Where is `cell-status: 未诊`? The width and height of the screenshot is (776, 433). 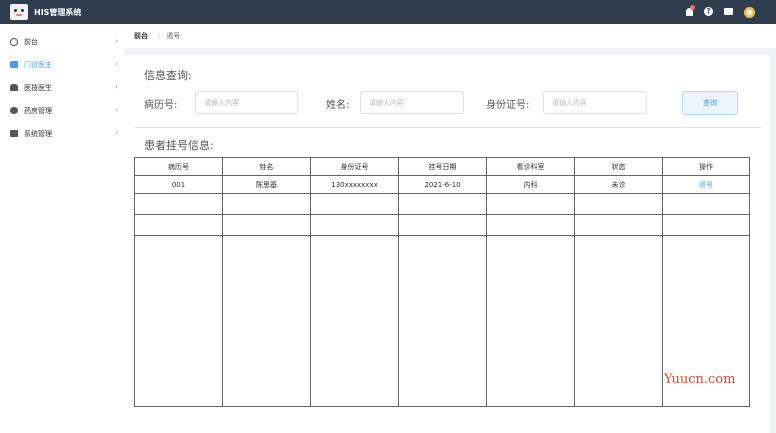 cell-status: 未诊 is located at coordinates (618, 184).